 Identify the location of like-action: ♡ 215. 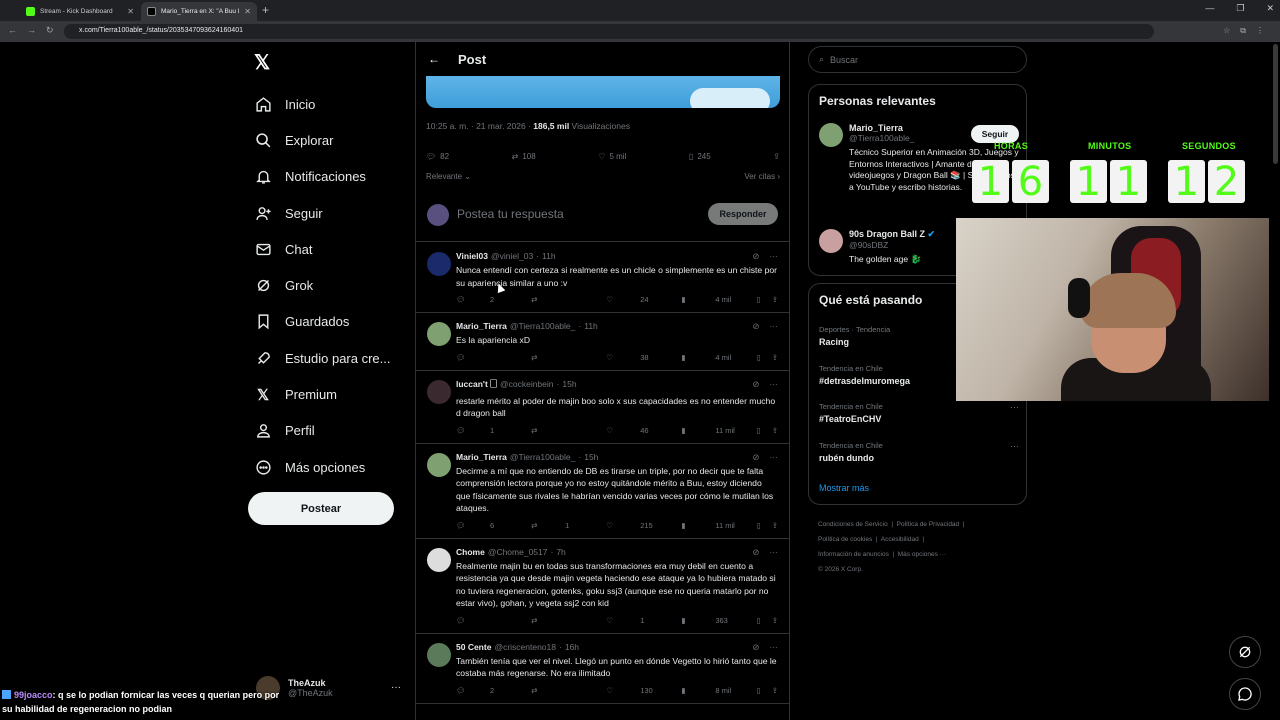
(638, 525).